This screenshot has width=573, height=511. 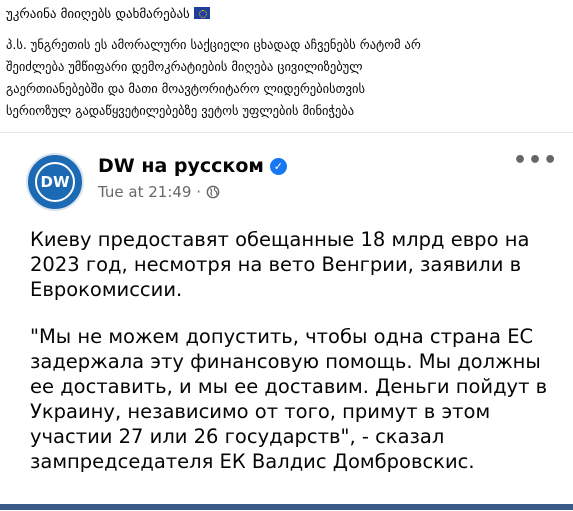 I want to click on page-name-text: DW на русском, so click(x=181, y=166).